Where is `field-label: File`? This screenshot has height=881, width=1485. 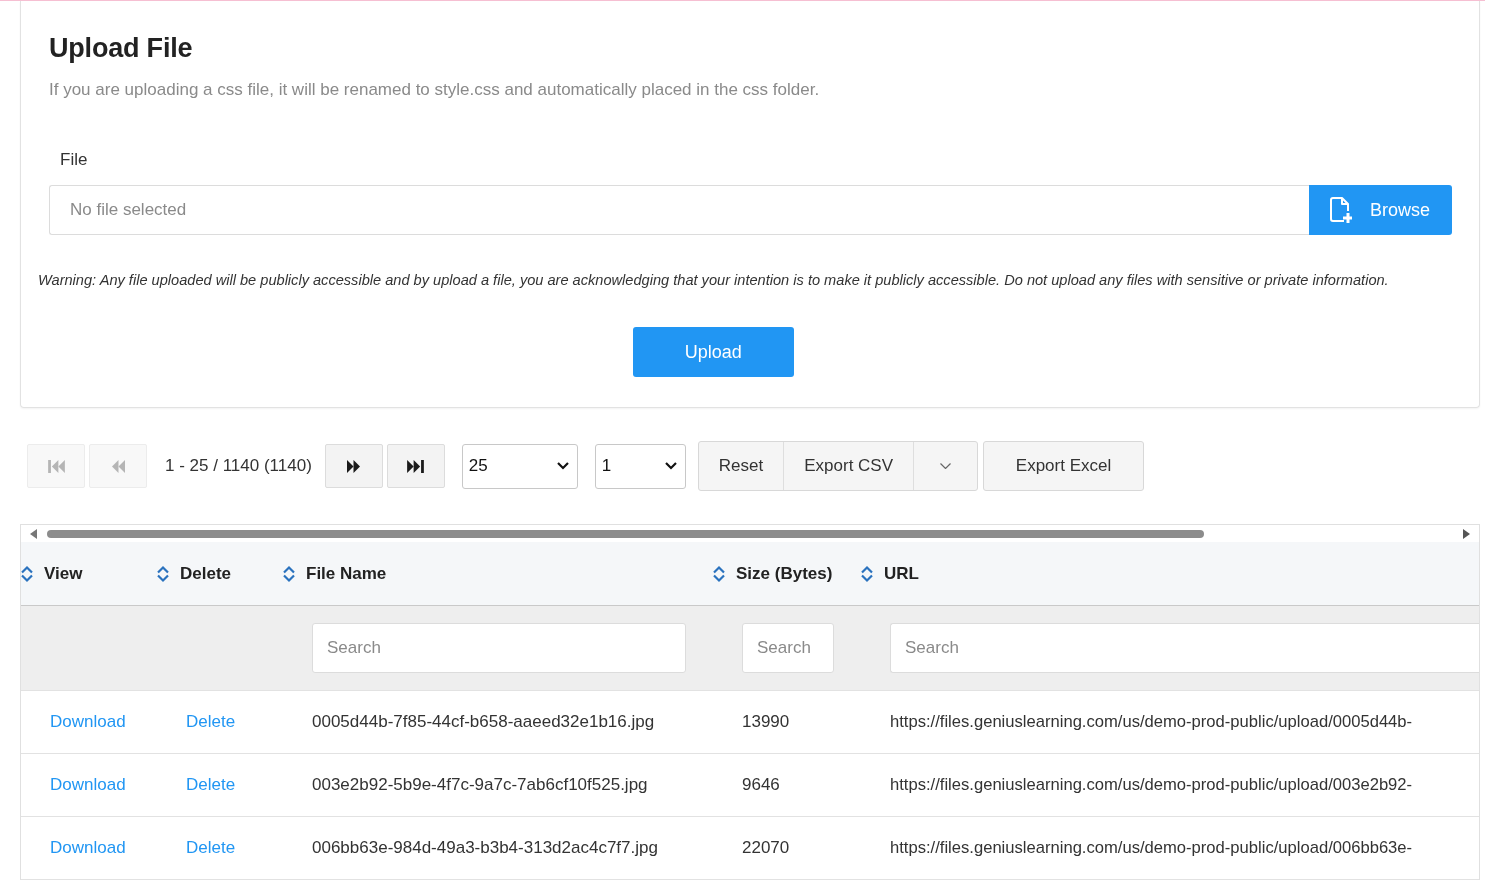 field-label: File is located at coordinates (74, 160).